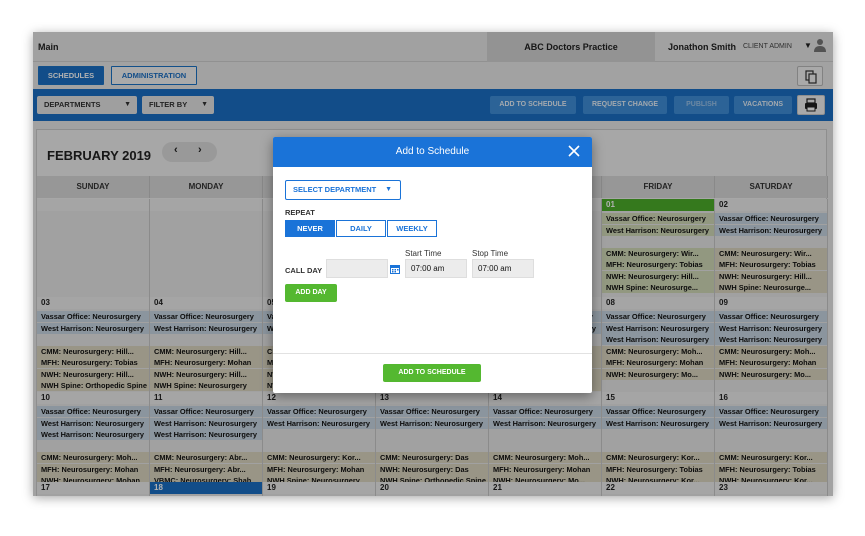  What do you see at coordinates (490, 253) in the screenshot?
I see `stop-time-label: Stop Time` at bounding box center [490, 253].